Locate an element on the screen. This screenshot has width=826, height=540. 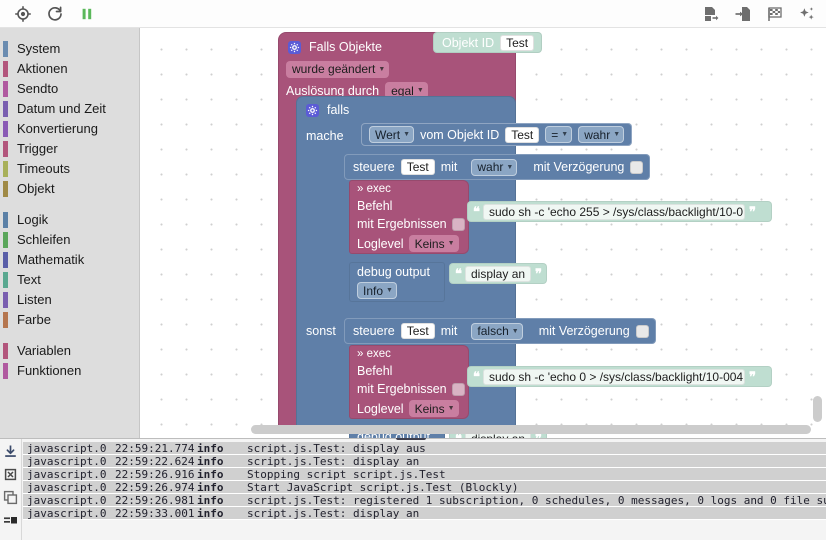
object-id-value-block: Objekt ID Test is located at coordinates (488, 42).